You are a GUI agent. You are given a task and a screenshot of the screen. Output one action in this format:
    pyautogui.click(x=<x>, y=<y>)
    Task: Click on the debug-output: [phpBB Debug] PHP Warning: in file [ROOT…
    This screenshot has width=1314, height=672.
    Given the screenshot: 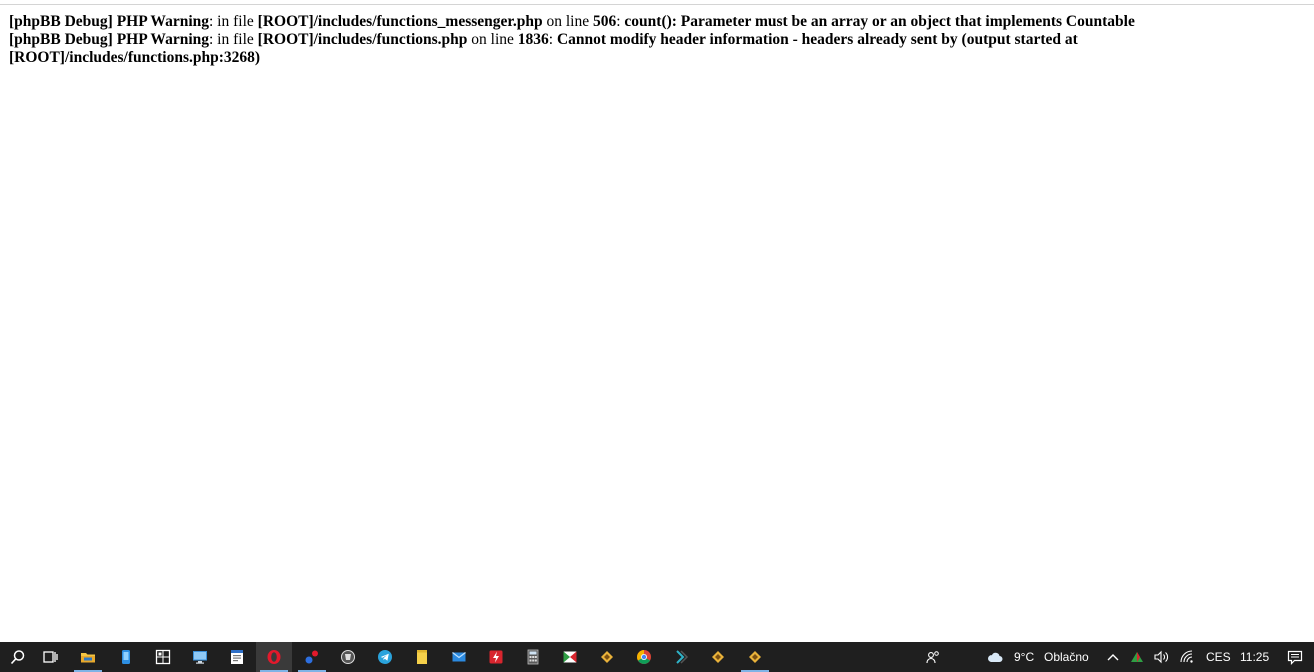 What is the action you would take?
    pyautogui.click(x=654, y=40)
    